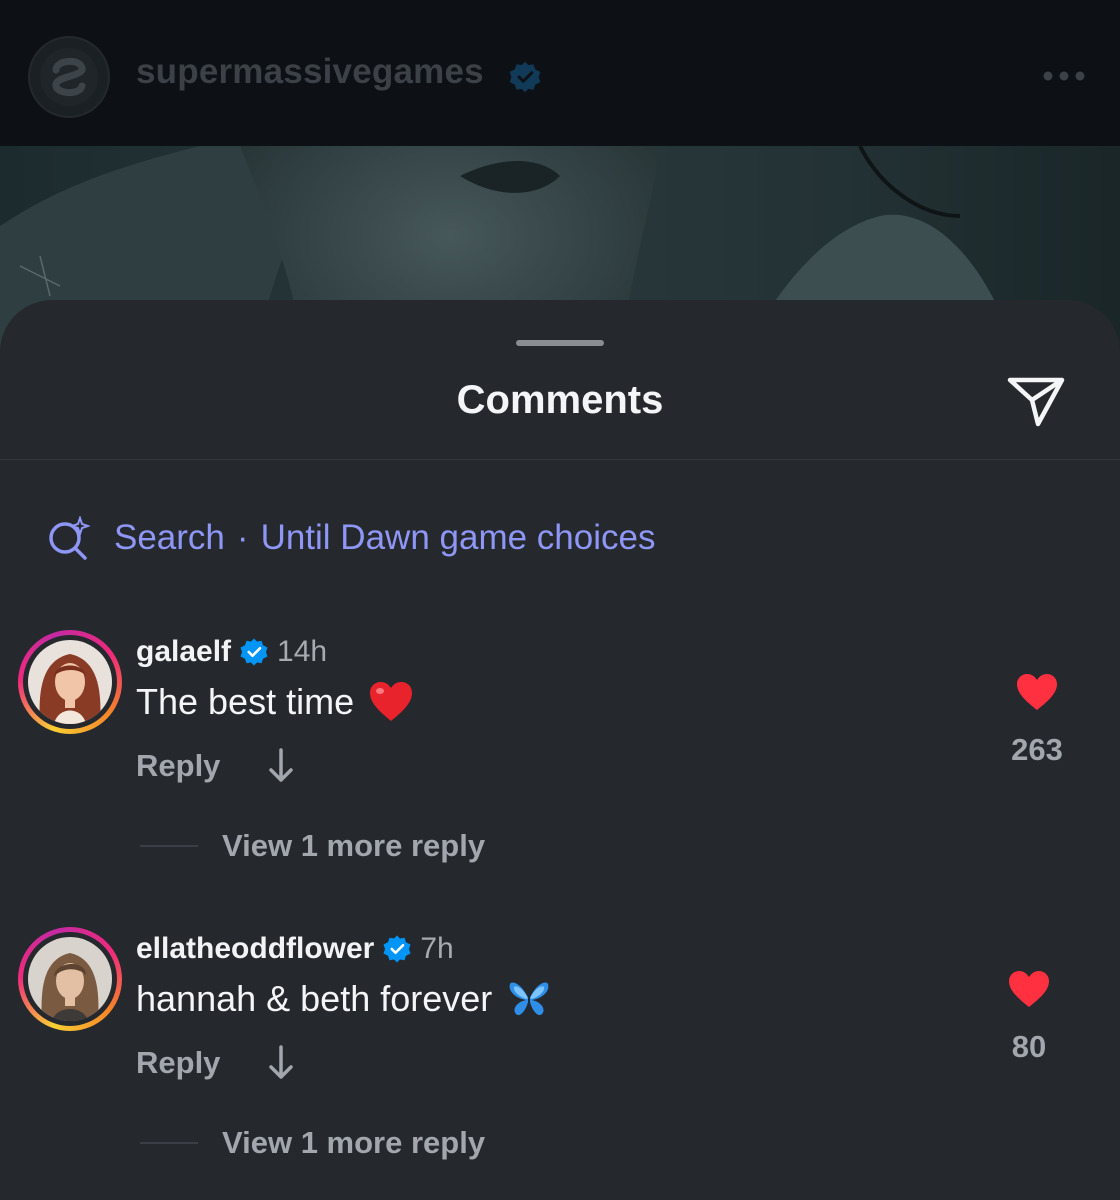  What do you see at coordinates (1036, 402) in the screenshot?
I see `share-paper-plane-icon` at bounding box center [1036, 402].